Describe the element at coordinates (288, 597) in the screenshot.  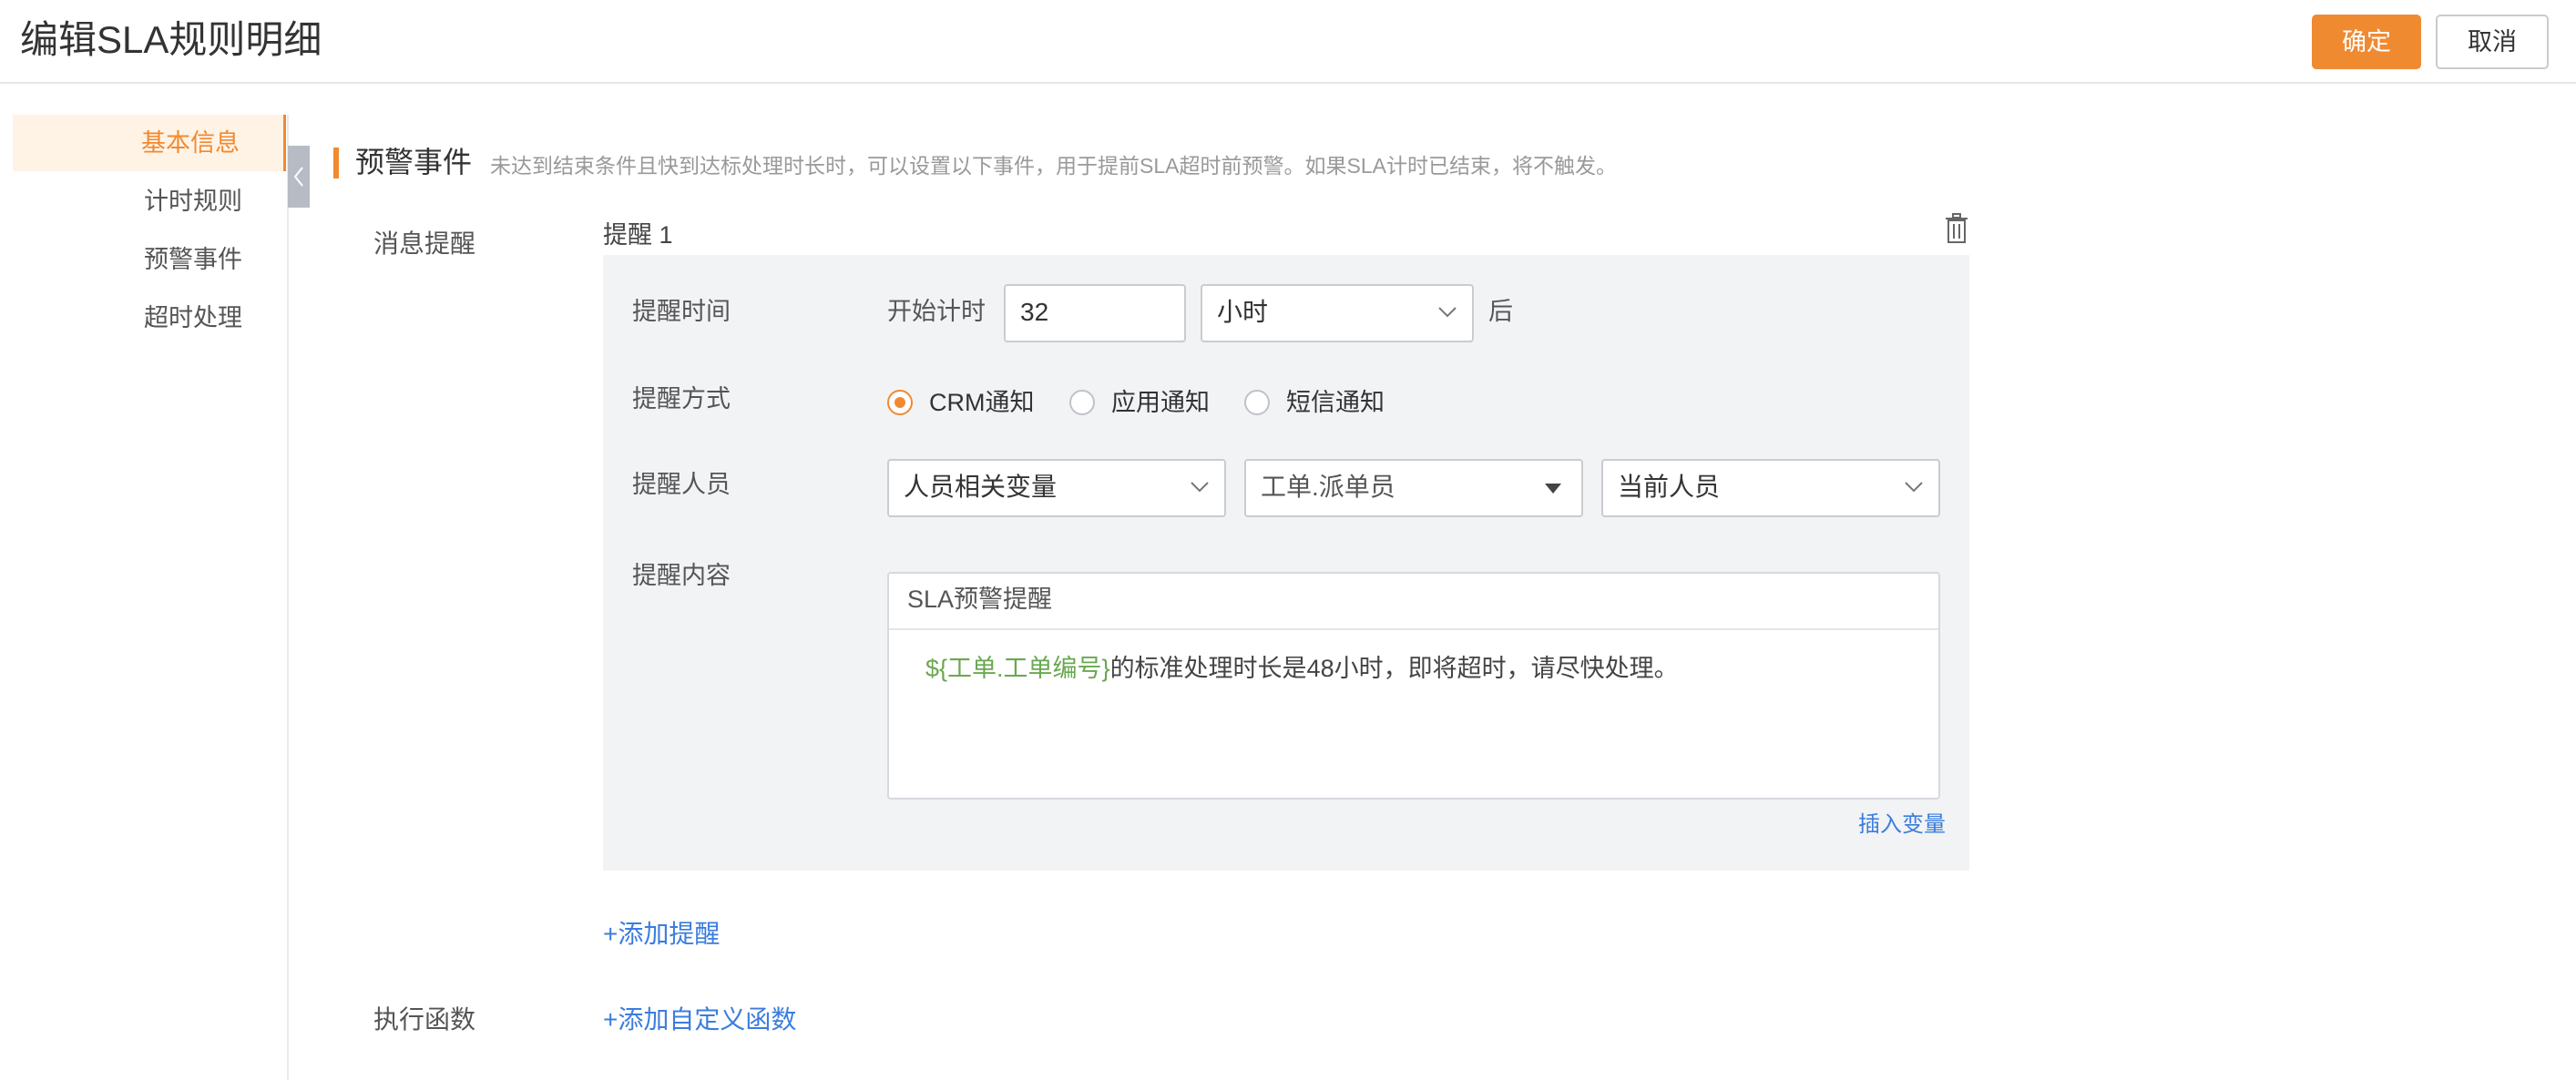
I see `nav-divider` at that location.